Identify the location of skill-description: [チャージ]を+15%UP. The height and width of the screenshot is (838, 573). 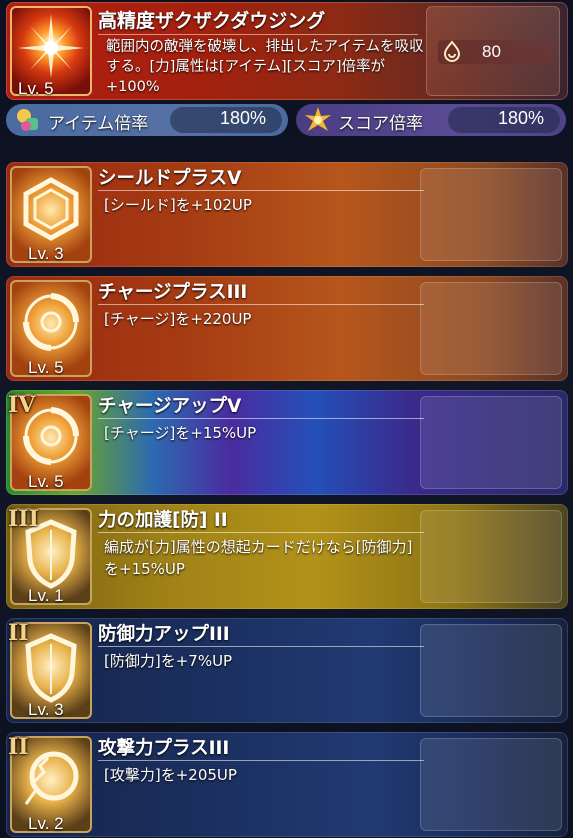
(180, 433).